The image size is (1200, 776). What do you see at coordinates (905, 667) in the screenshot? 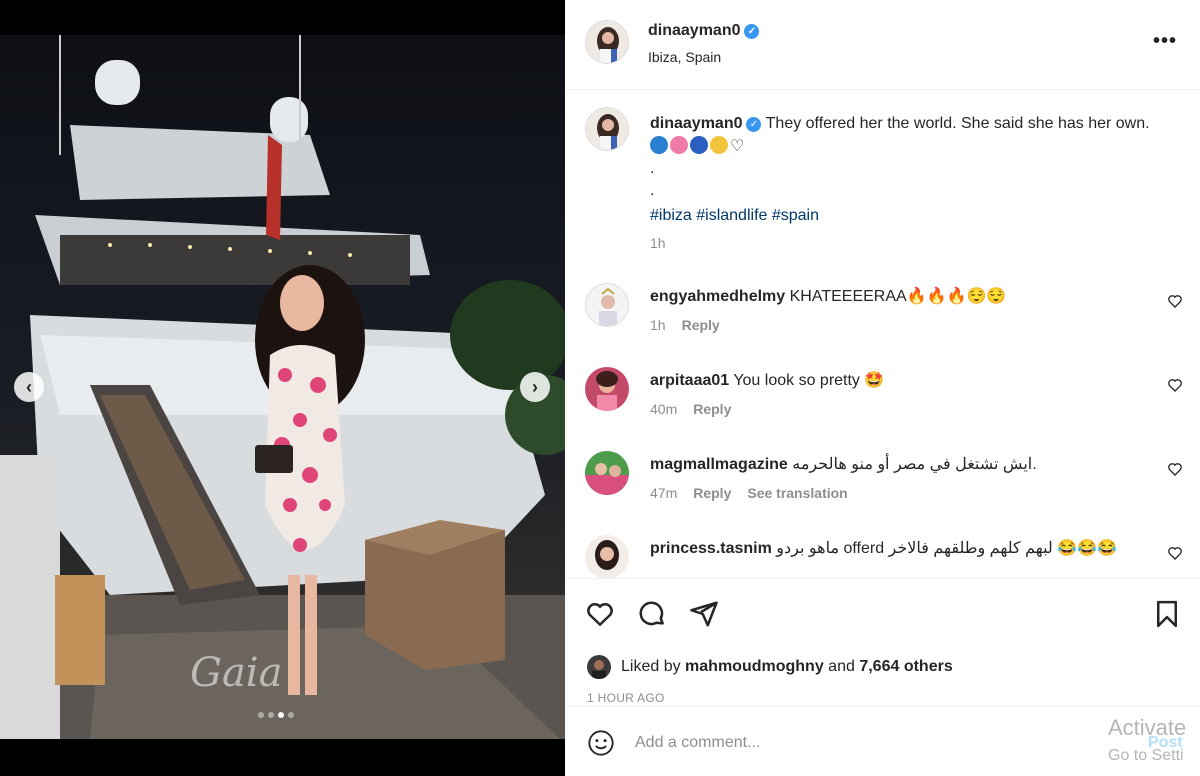
I see `likes-others-link: 7,664 others` at bounding box center [905, 667].